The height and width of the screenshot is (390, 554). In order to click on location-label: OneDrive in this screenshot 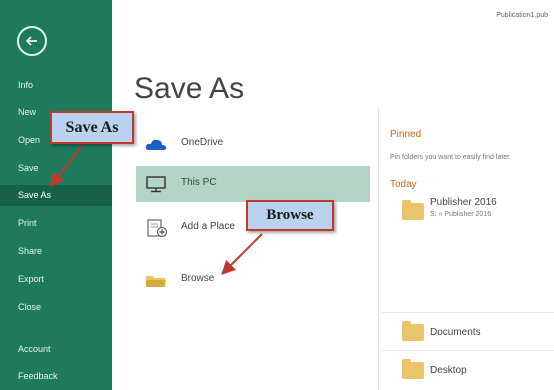, I will do `click(202, 142)`.